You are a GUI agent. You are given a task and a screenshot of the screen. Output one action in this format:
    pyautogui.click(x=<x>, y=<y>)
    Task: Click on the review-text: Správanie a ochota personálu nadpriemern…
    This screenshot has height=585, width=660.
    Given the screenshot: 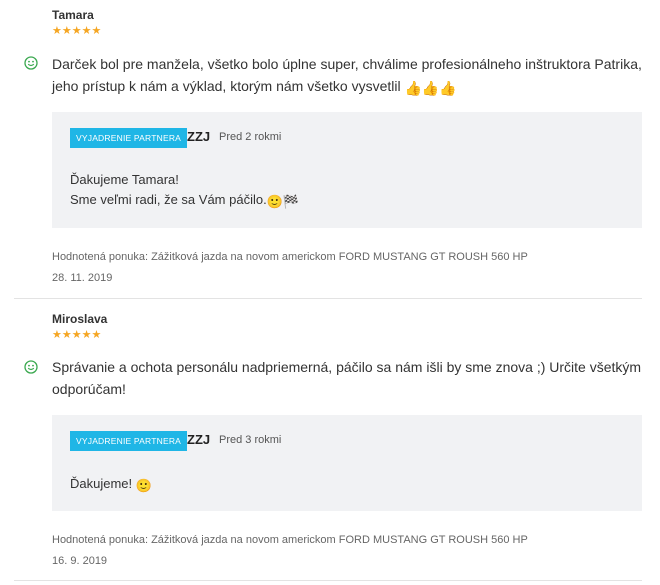 What is the action you would take?
    pyautogui.click(x=347, y=378)
    